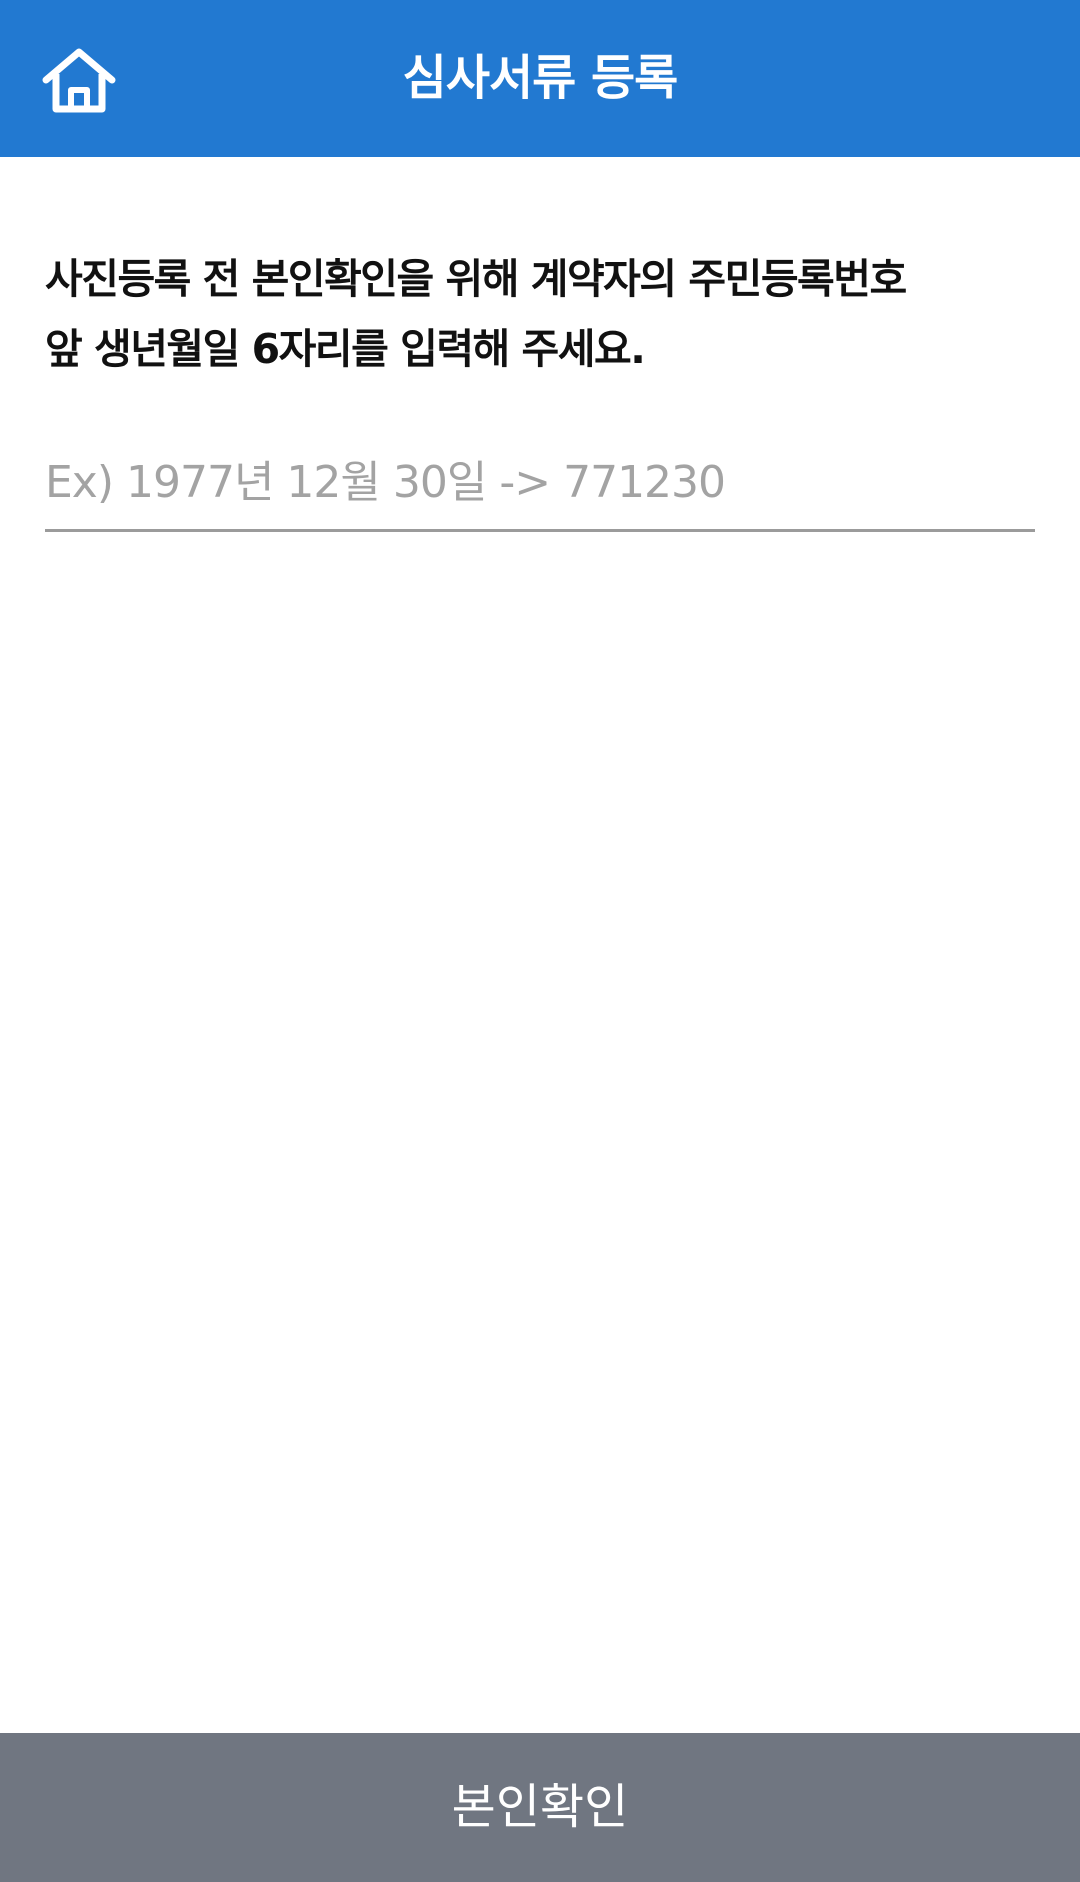 The image size is (1080, 1882). What do you see at coordinates (476, 279) in the screenshot?
I see `instruction-line-1: 사진등록 전 본인확인을 위해 계약자의 주민등록번호` at bounding box center [476, 279].